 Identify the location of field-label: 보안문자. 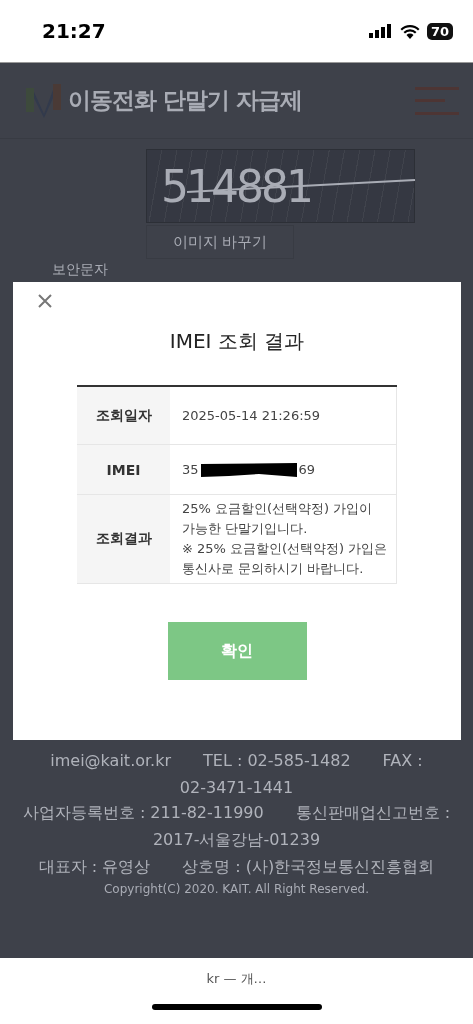
(80, 270).